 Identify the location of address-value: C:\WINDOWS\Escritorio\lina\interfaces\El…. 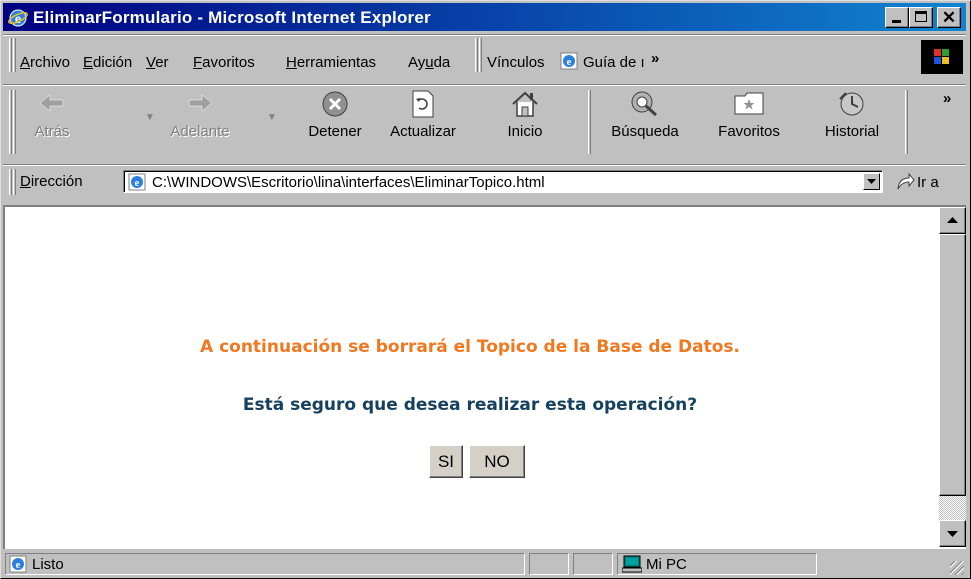
(348, 182).